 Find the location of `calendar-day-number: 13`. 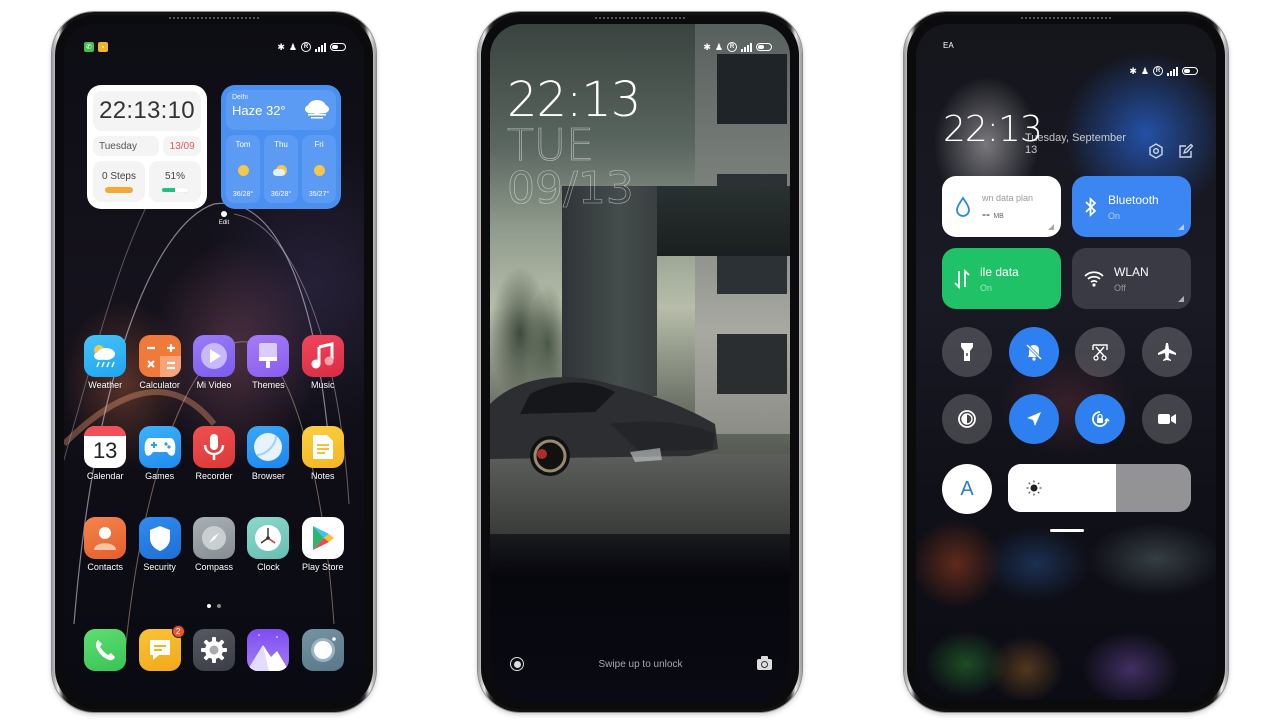

calendar-day-number: 13 is located at coordinates (105, 450).